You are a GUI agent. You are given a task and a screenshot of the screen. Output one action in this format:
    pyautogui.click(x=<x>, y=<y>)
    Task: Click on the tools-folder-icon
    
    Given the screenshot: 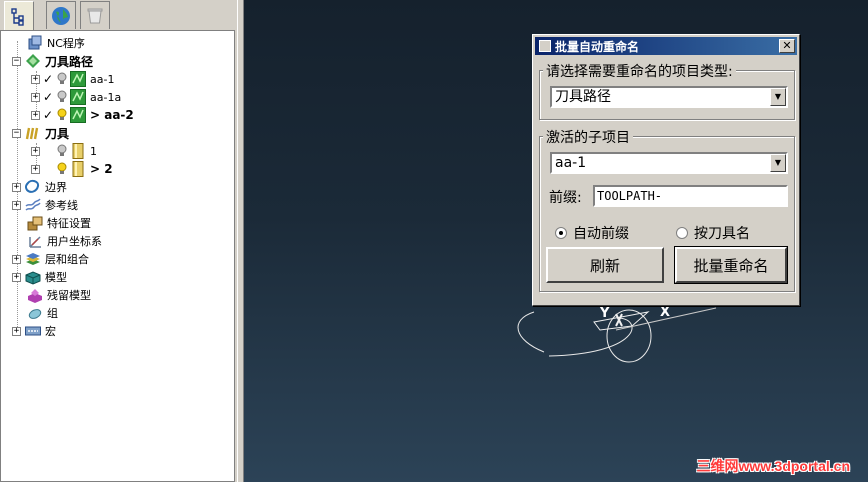 What is the action you would take?
    pyautogui.click(x=32, y=133)
    